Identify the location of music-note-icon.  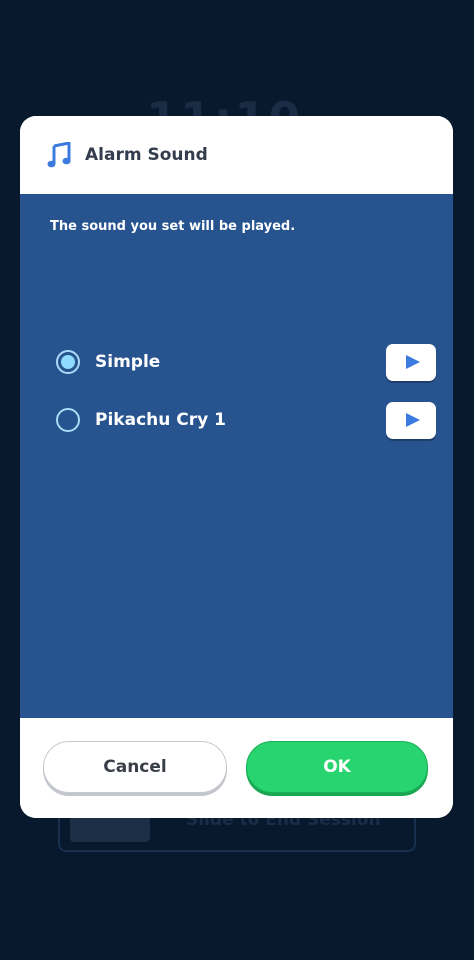
(59, 154).